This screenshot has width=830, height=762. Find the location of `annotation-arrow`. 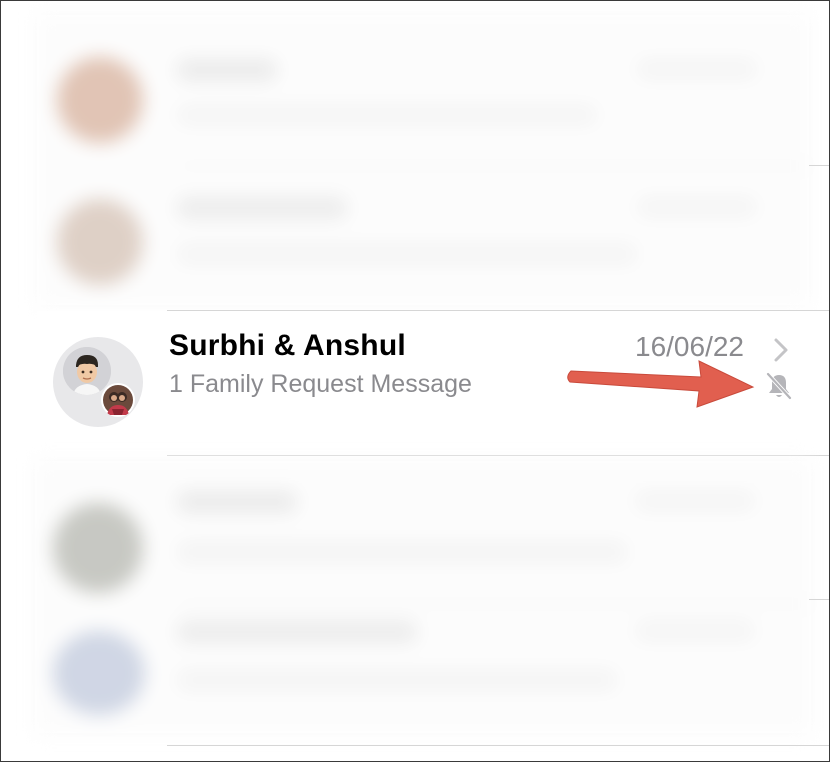

annotation-arrow is located at coordinates (661, 384).